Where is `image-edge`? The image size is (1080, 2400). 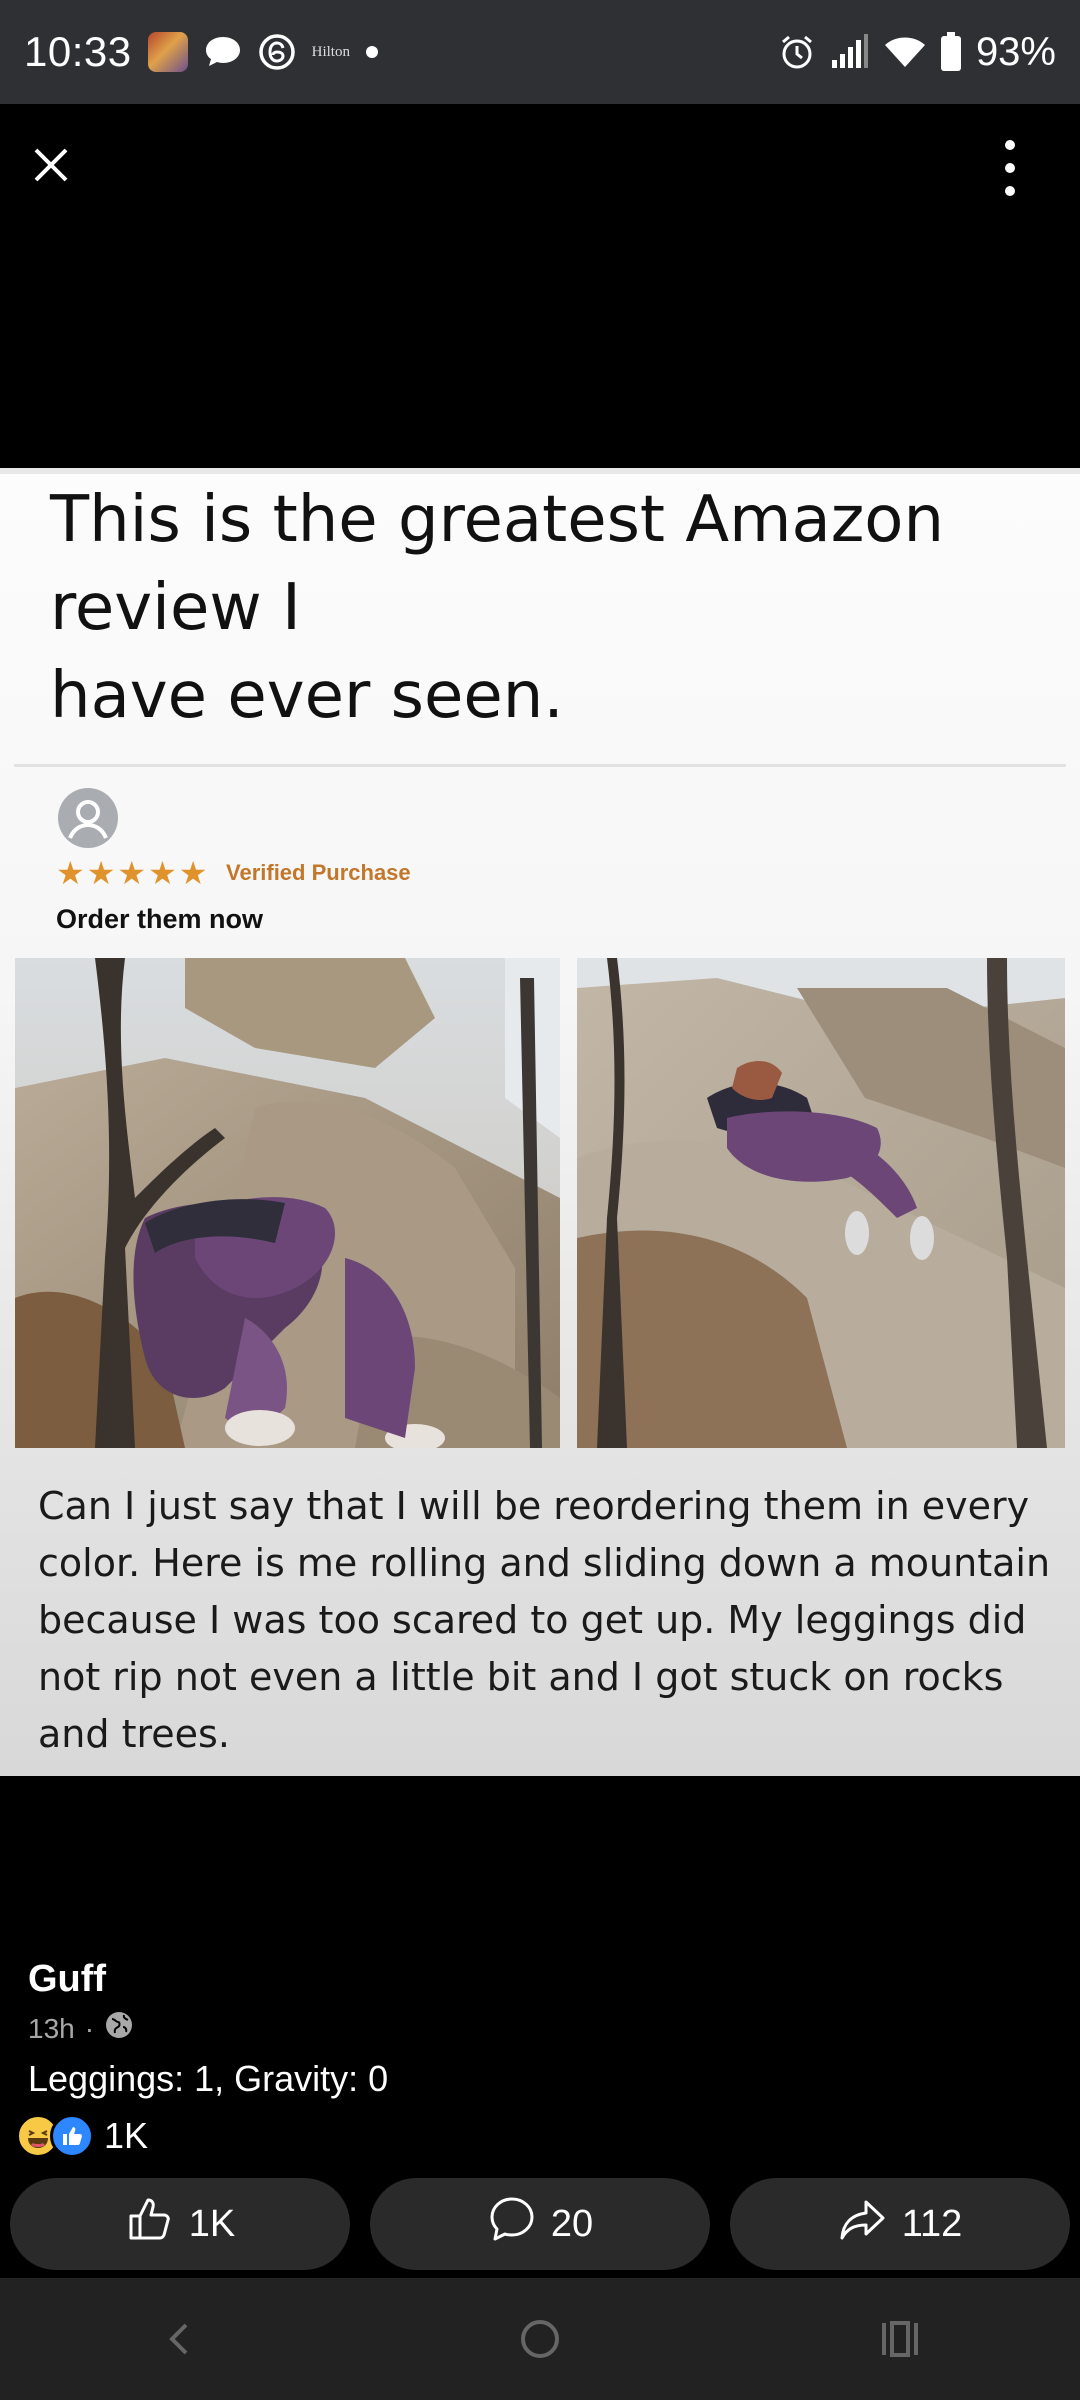 image-edge is located at coordinates (540, 471).